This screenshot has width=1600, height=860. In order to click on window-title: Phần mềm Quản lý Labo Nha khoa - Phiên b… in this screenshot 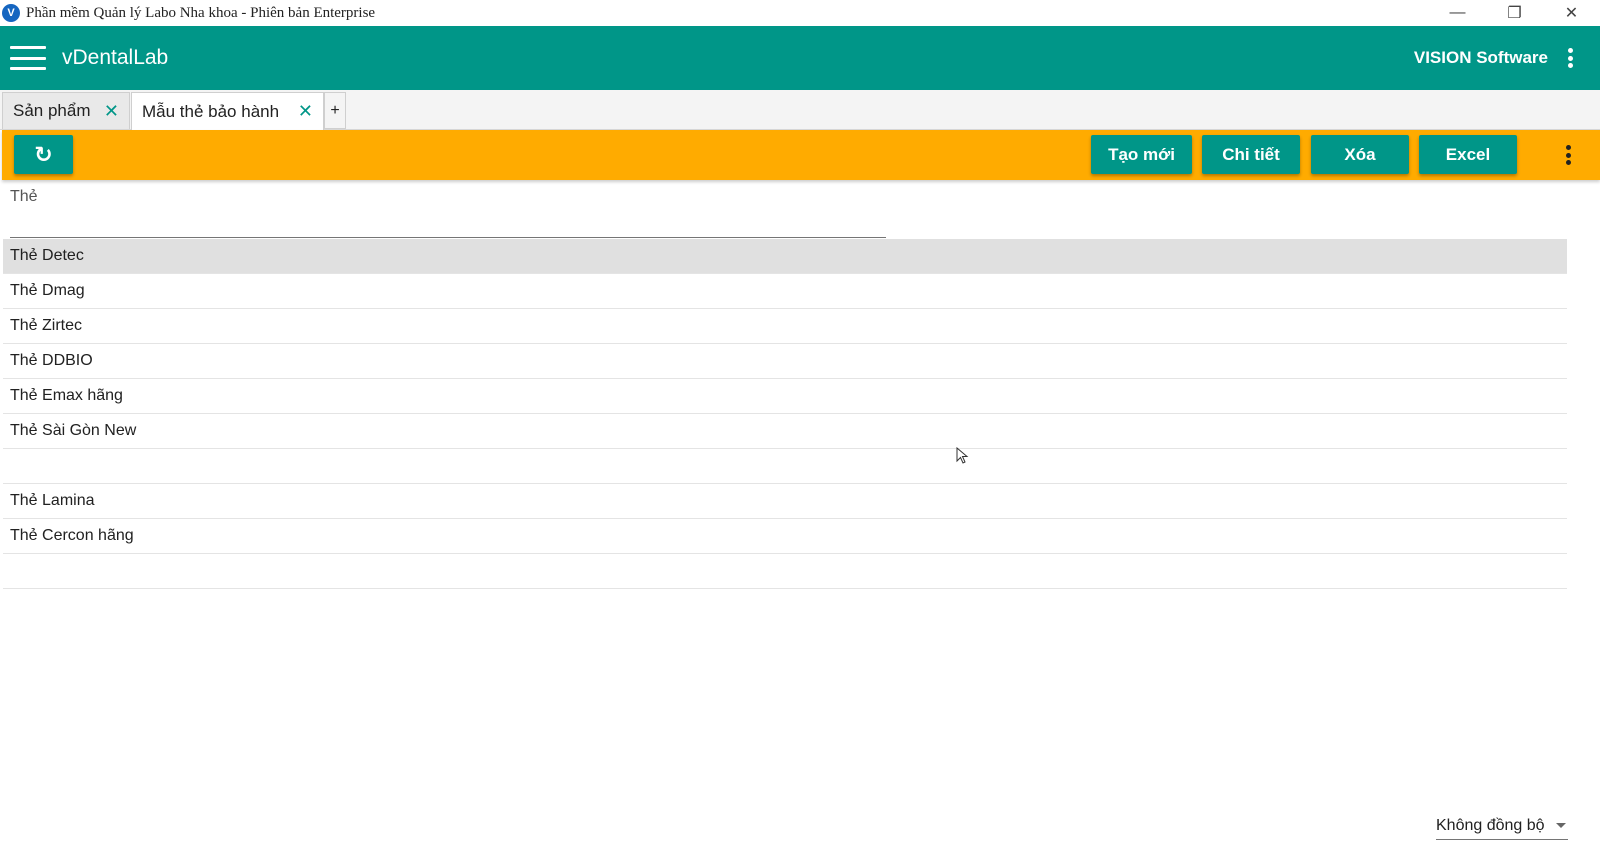, I will do `click(201, 12)`.